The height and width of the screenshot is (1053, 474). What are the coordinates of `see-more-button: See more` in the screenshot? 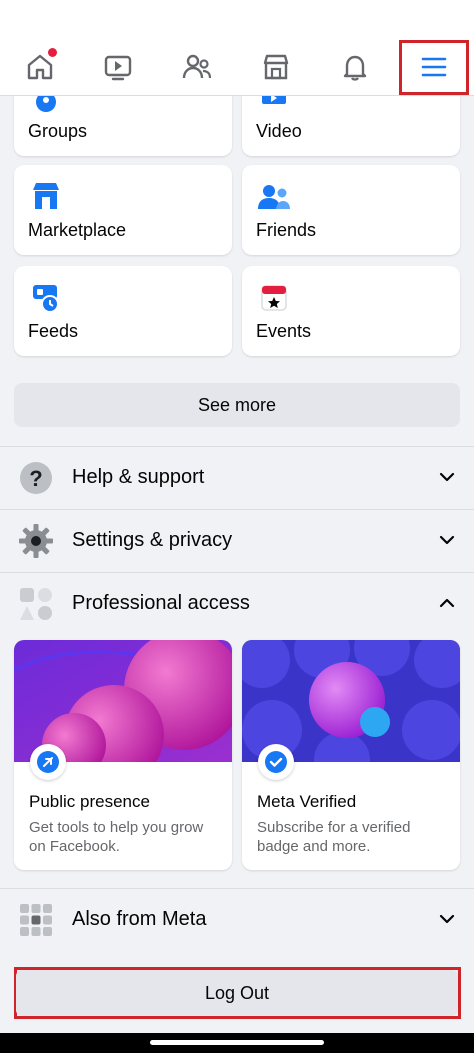 It's located at (237, 405).